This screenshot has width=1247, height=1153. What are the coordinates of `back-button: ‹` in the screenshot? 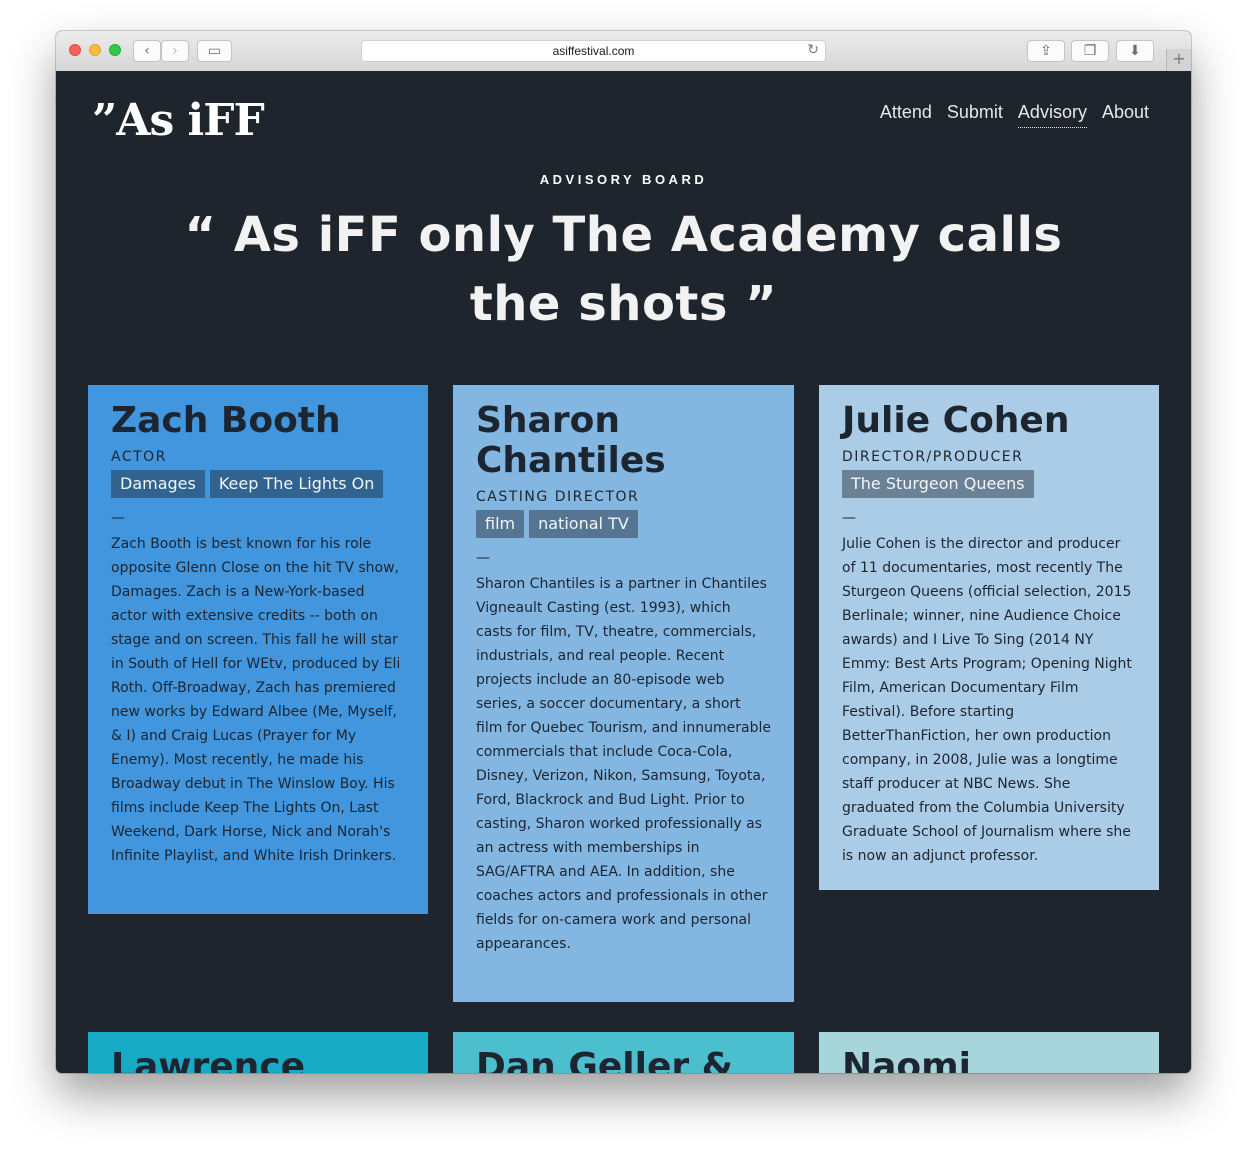 It's located at (147, 51).